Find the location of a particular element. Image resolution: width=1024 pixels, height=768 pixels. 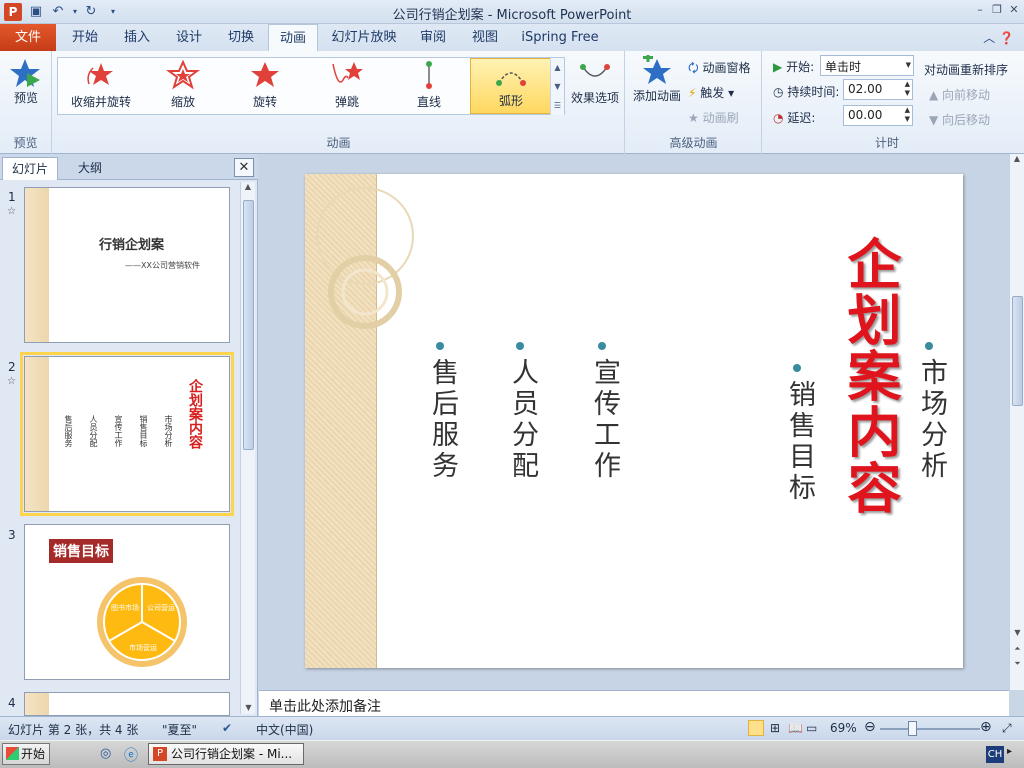

tab-outline: 大纲 is located at coordinates (90, 168).